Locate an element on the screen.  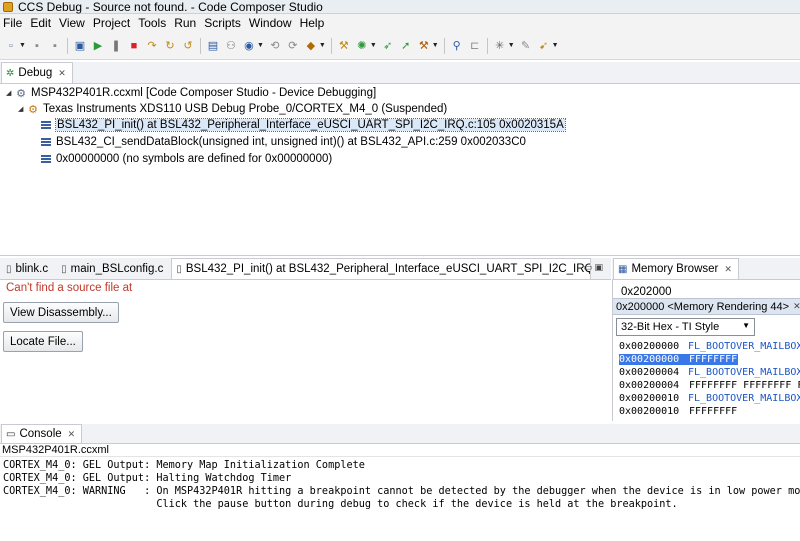
memory-row: 0x00200004 FL_BOOTOVER_MAILBOX is located at coordinates (709, 372).